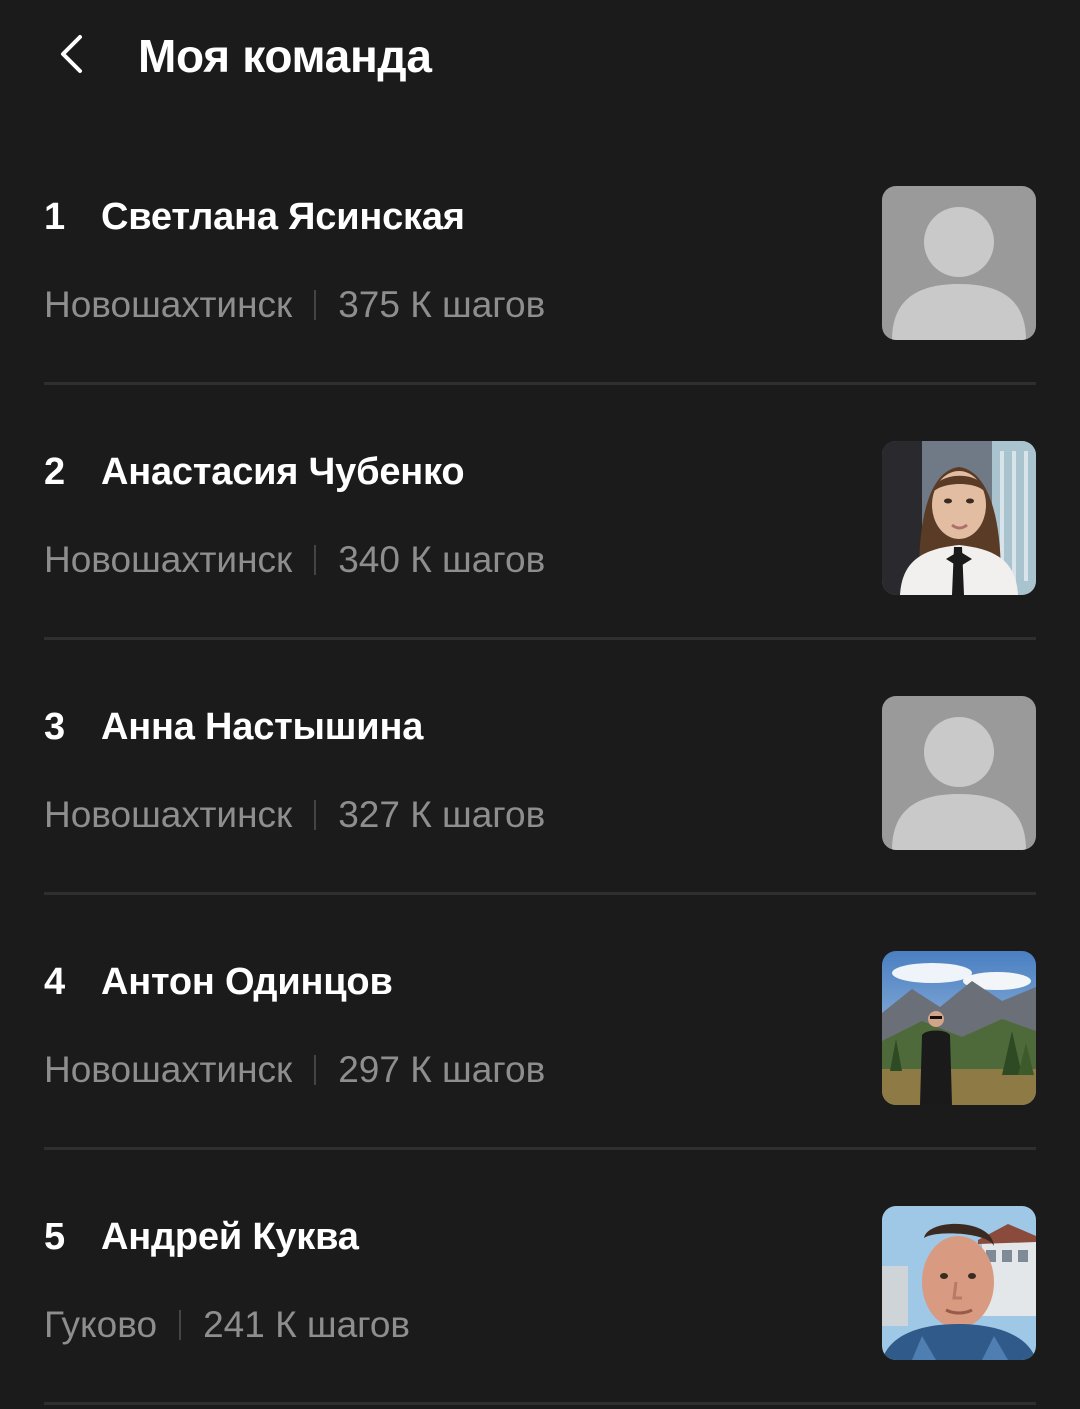 The image size is (1080, 1409). Describe the element at coordinates (283, 472) in the screenshot. I see `member-name: Анастасия Чубенко` at that location.